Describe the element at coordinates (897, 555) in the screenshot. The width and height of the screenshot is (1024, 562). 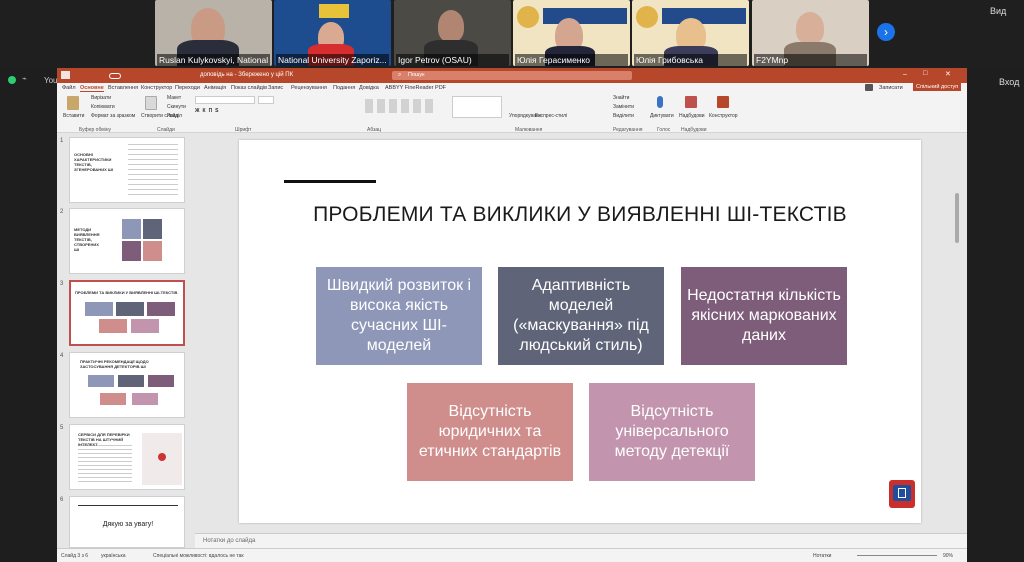
I see `zoom-slider` at that location.